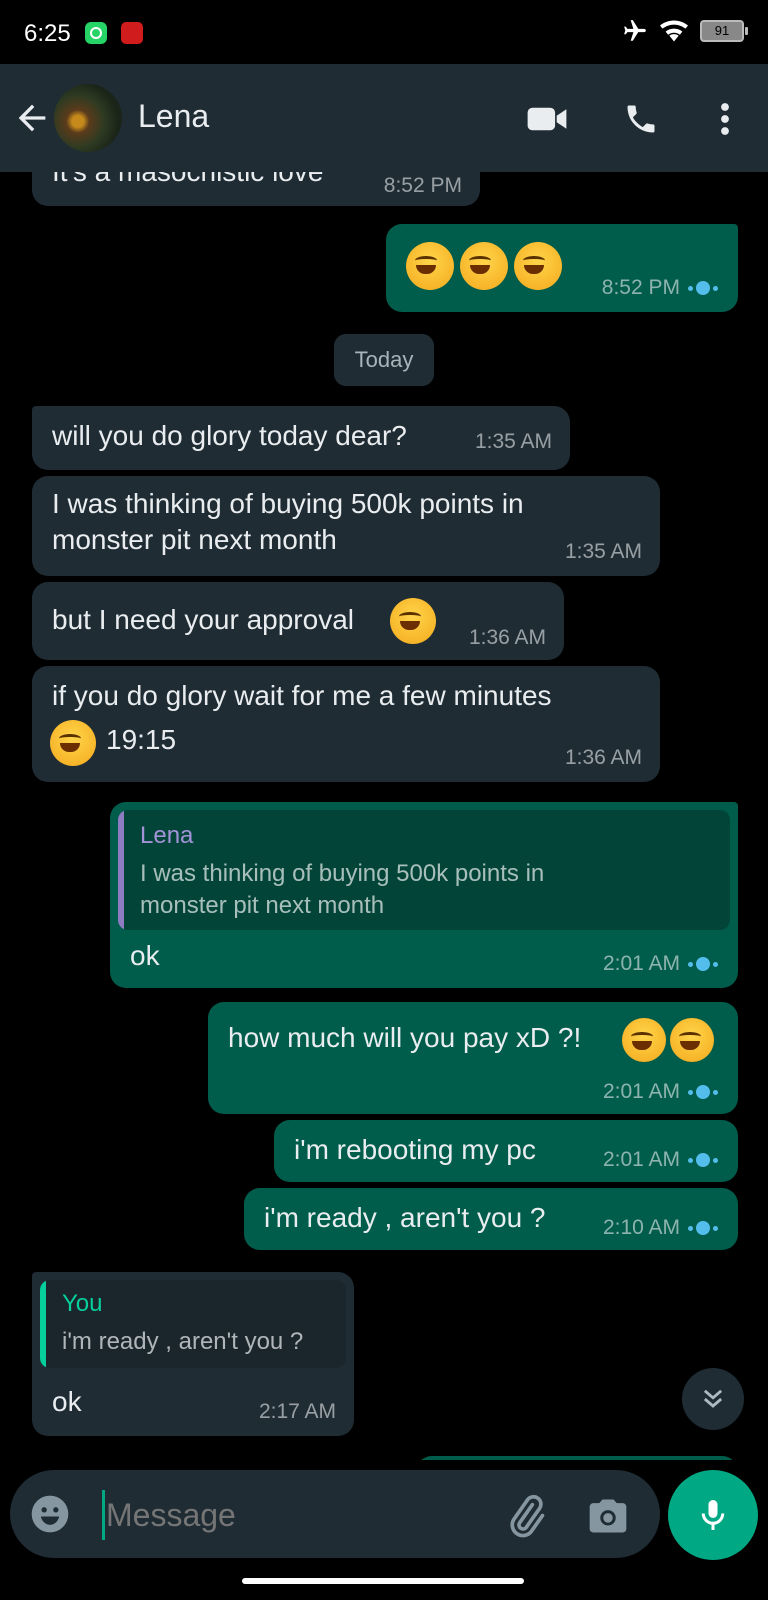  Describe the element at coordinates (342, 873) in the screenshot. I see `quote-text-line: I was thinking of buying 500k points in` at that location.